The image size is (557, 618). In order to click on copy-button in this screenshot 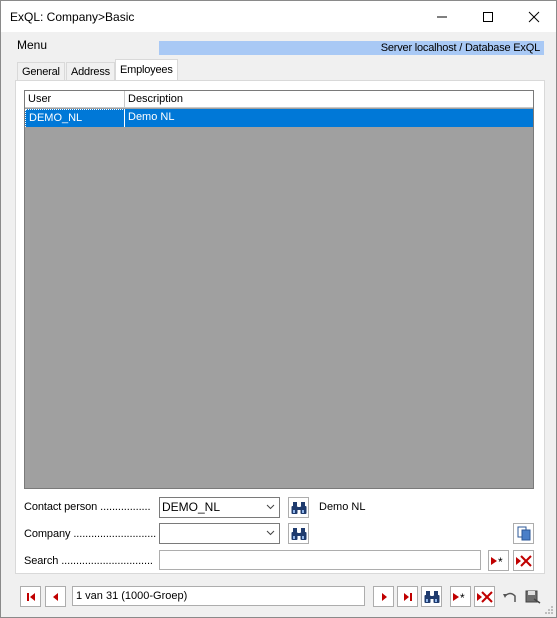, I will do `click(523, 533)`.